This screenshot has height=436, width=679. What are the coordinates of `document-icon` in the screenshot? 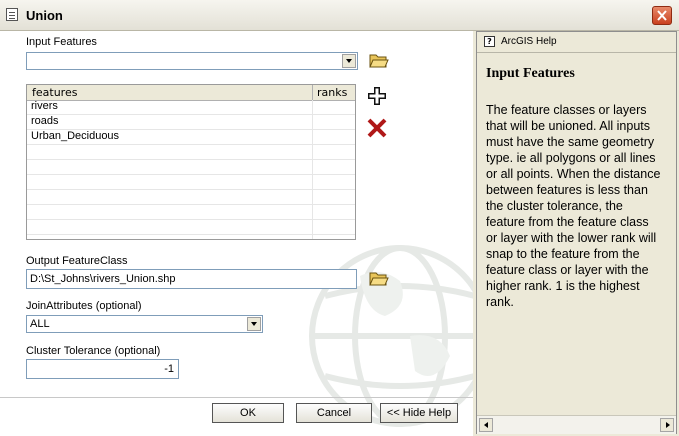 It's located at (12, 14).